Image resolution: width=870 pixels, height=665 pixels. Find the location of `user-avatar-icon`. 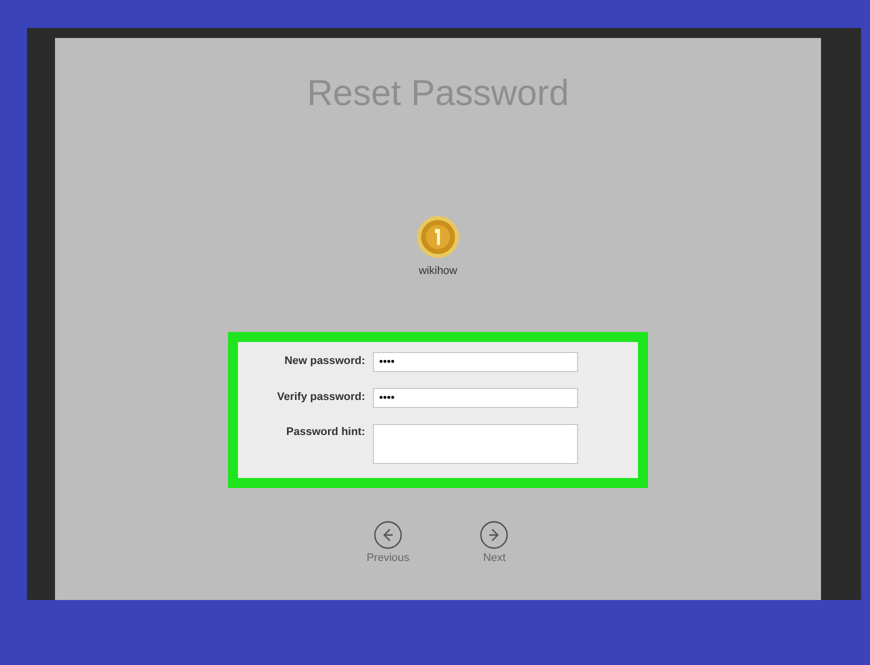

user-avatar-icon is located at coordinates (438, 237).